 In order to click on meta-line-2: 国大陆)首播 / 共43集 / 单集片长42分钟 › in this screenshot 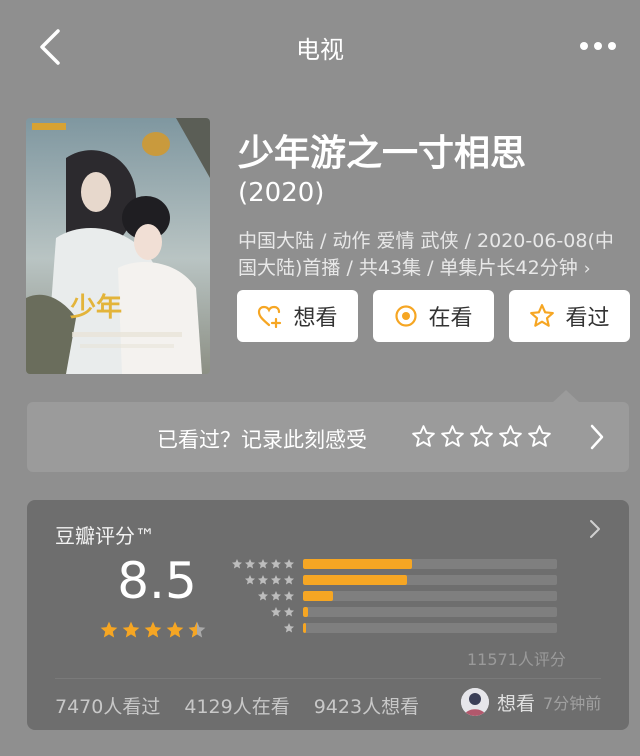, I will do `click(436, 269)`.